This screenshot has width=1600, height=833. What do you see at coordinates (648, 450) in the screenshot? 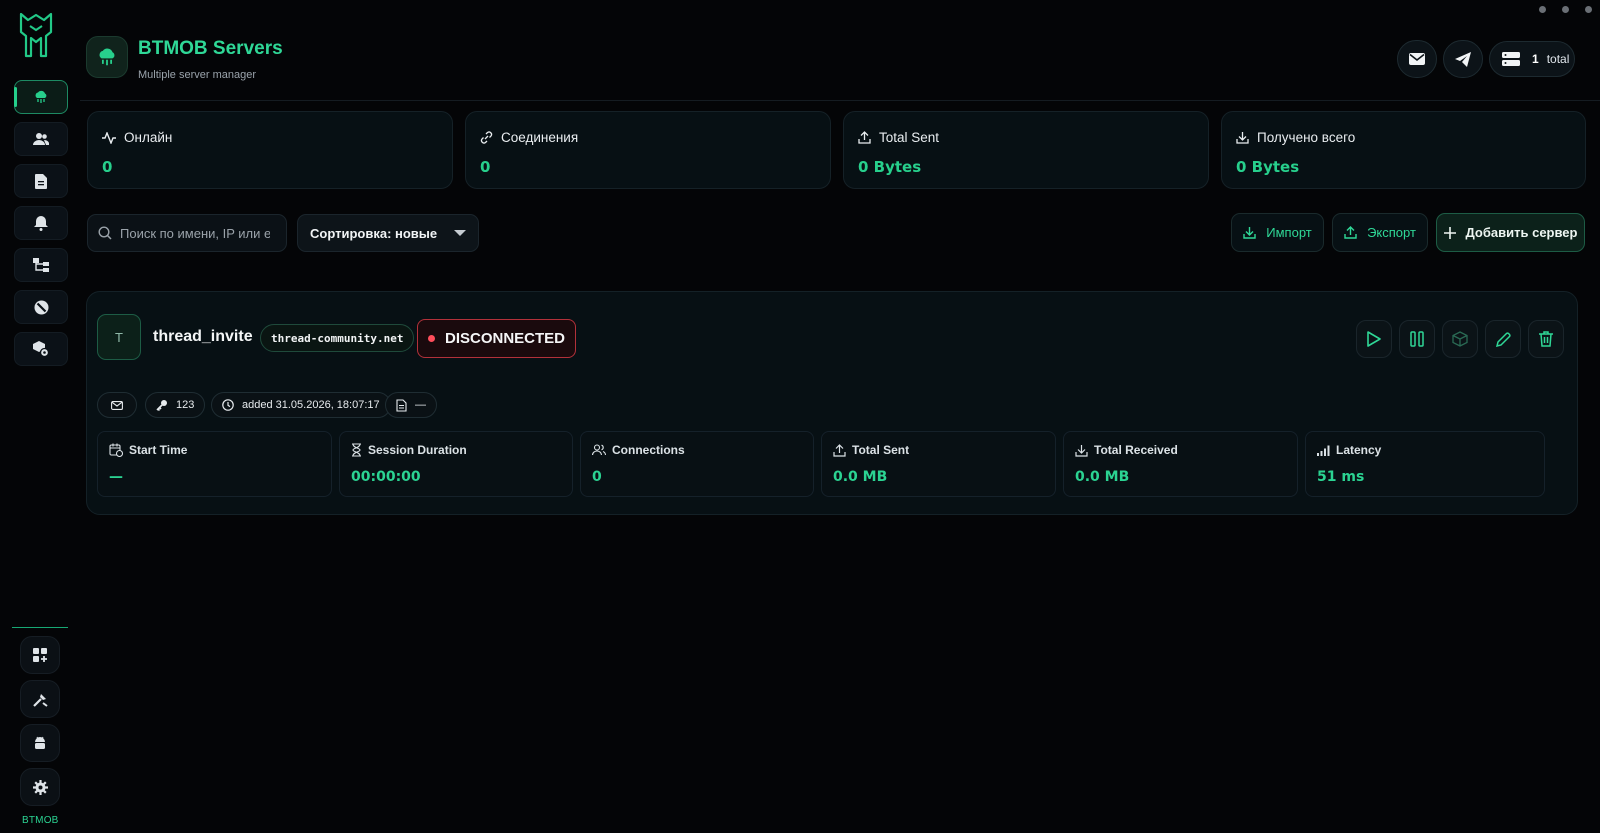
I see `metric-label: Connections` at bounding box center [648, 450].